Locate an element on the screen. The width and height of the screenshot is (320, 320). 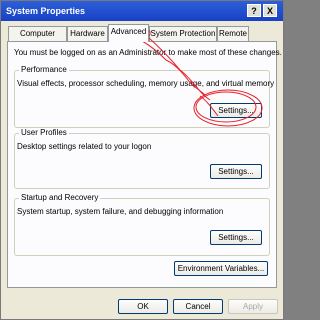
help-icon: ? is located at coordinates (254, 11).